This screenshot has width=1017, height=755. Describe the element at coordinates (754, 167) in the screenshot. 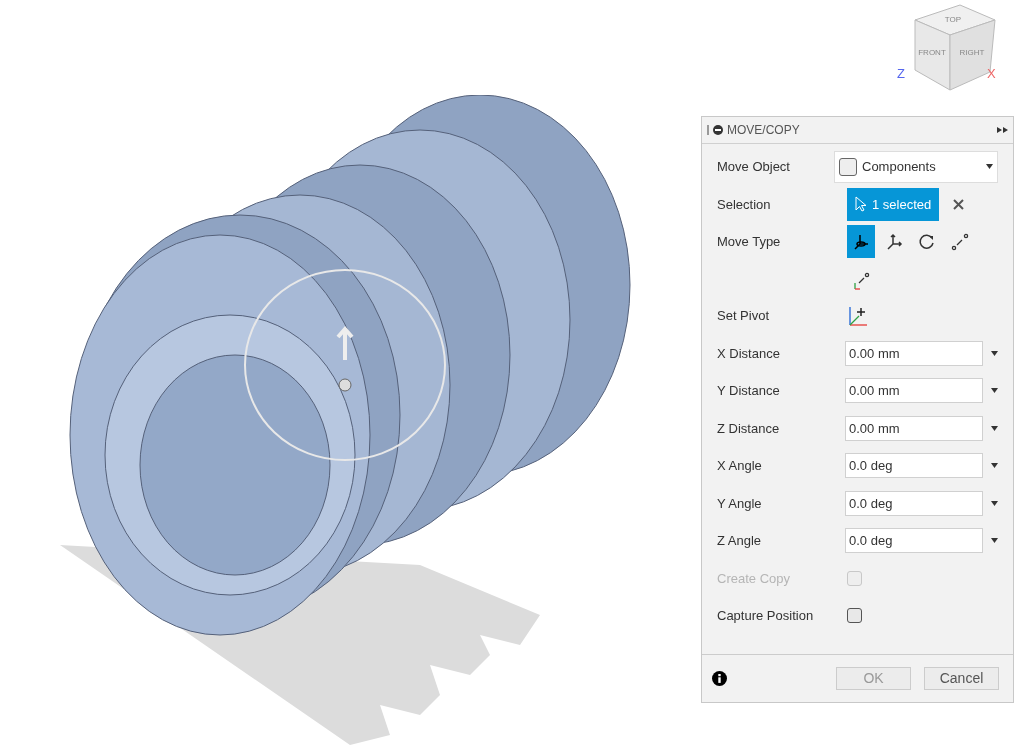

I see `field-label: Move Object` at that location.